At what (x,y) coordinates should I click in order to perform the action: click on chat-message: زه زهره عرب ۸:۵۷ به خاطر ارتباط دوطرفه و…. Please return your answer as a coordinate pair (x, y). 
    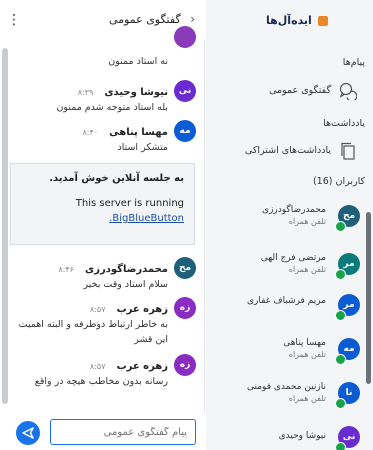
    Looking at the image, I should click on (103, 322).